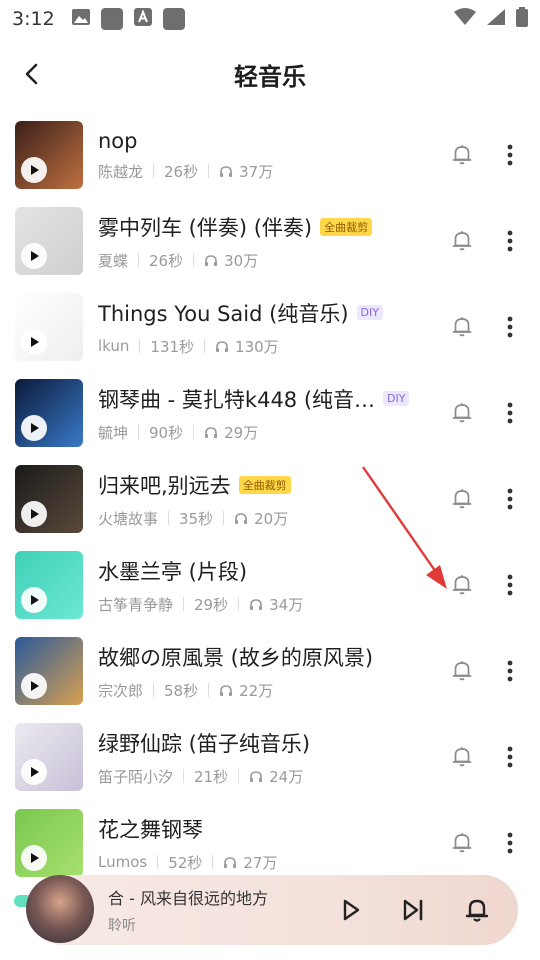 The image size is (540, 960). What do you see at coordinates (263, 432) in the screenshot?
I see `song-meta: 毓坤 90秒 29万` at bounding box center [263, 432].